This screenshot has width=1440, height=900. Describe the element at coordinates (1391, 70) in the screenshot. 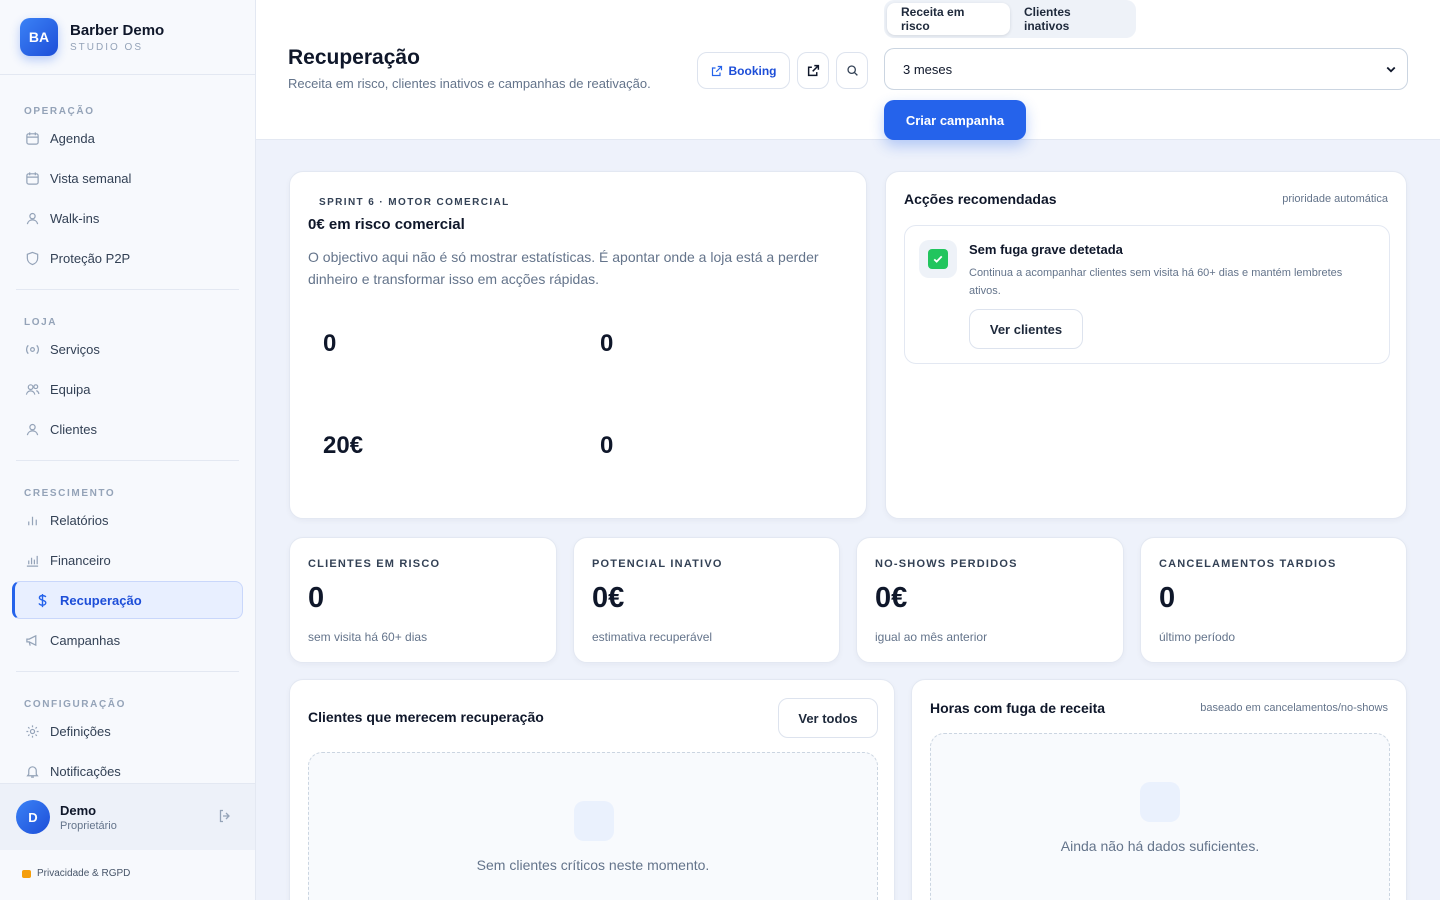

I see `chevron-down-icon` at that location.